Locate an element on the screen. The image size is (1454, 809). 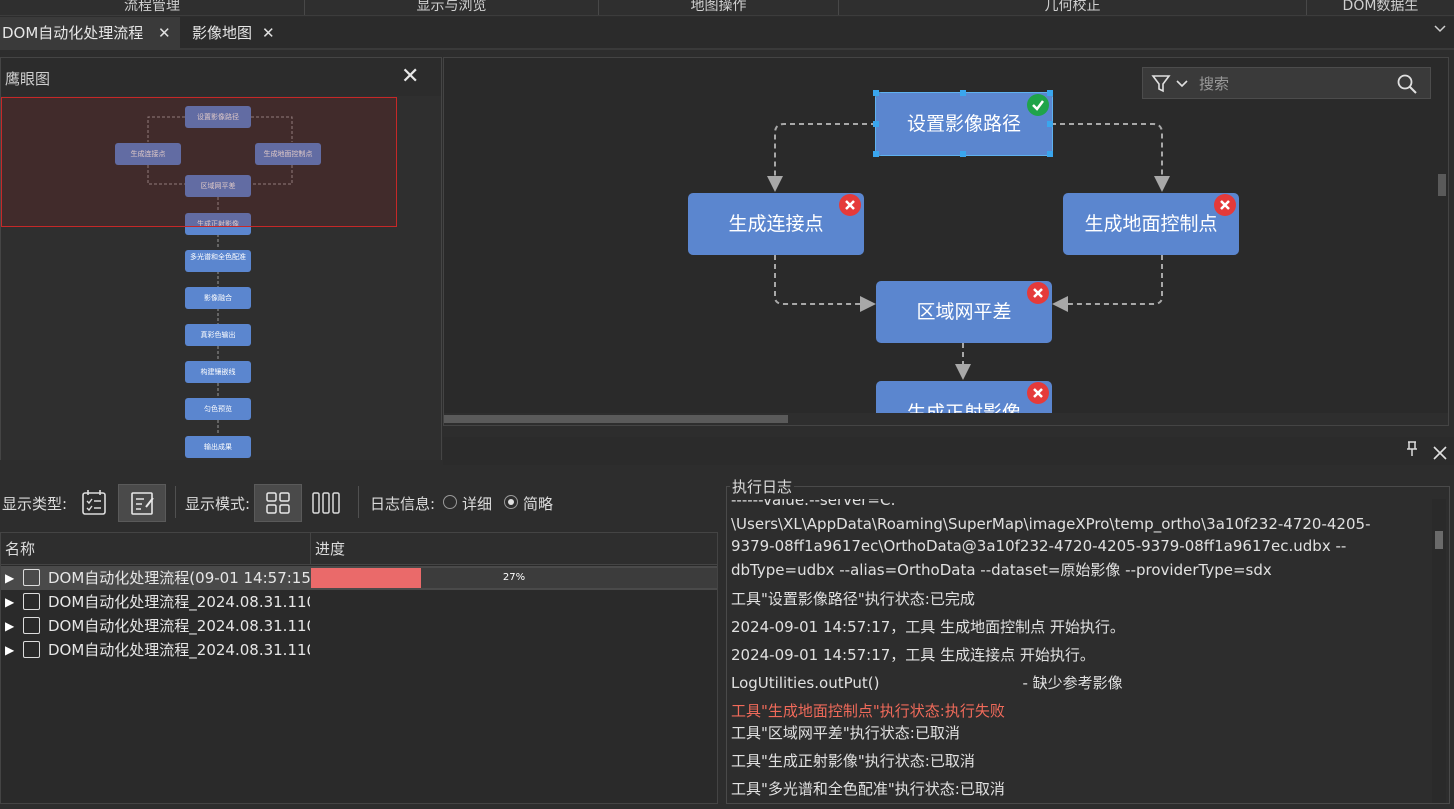
ribbon-group-map-ops: 地图操作 is located at coordinates (719, 7).